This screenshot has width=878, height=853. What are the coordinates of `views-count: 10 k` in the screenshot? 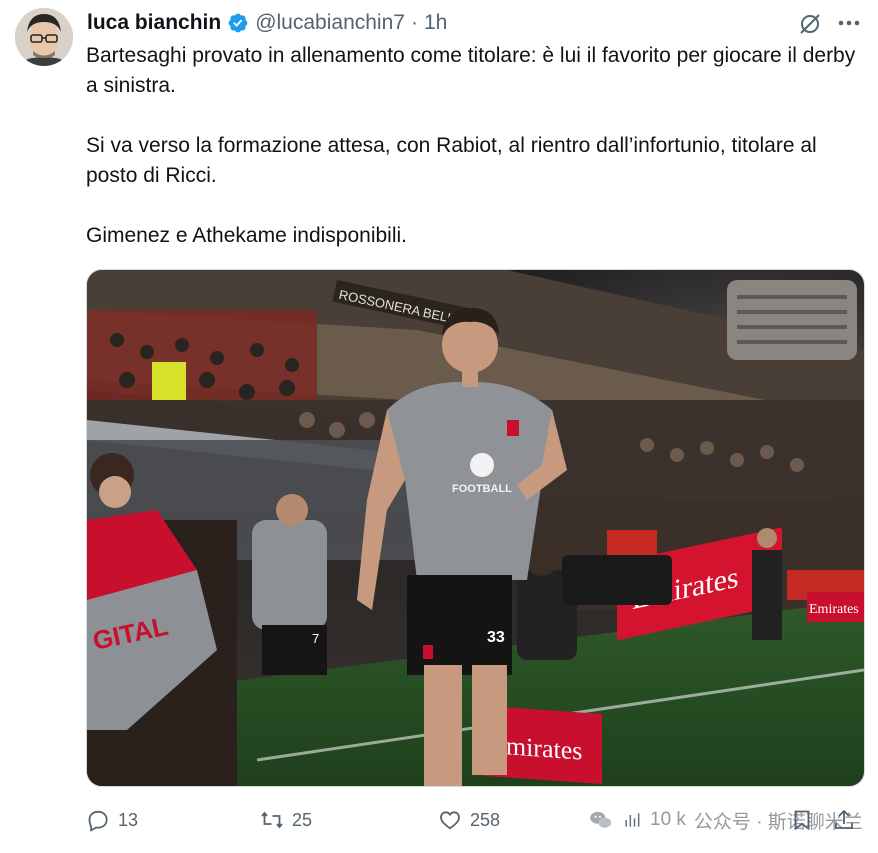 It's located at (668, 819).